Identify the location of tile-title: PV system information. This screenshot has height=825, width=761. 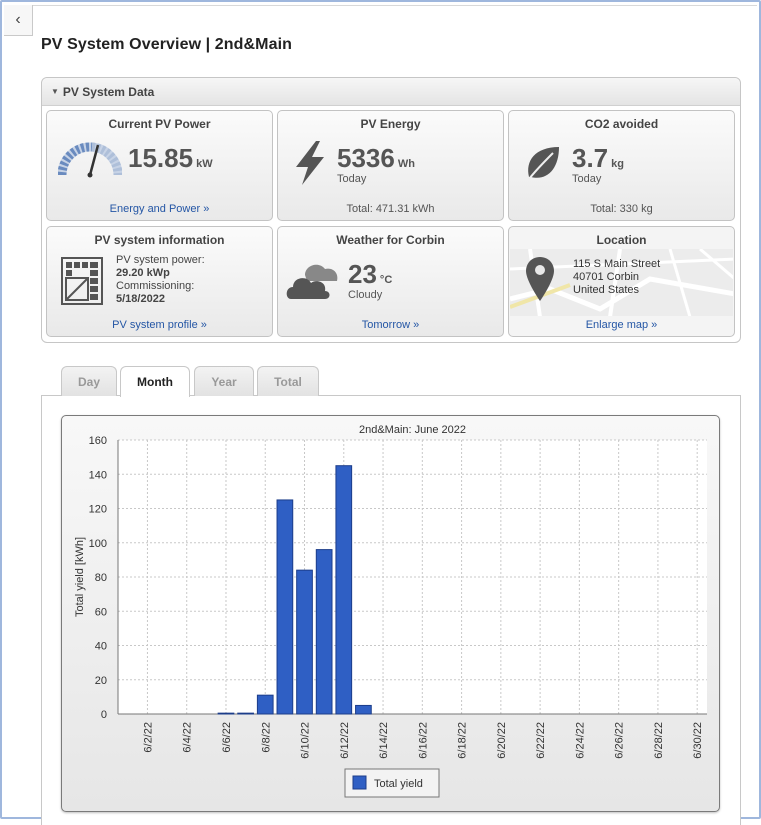
(159, 240).